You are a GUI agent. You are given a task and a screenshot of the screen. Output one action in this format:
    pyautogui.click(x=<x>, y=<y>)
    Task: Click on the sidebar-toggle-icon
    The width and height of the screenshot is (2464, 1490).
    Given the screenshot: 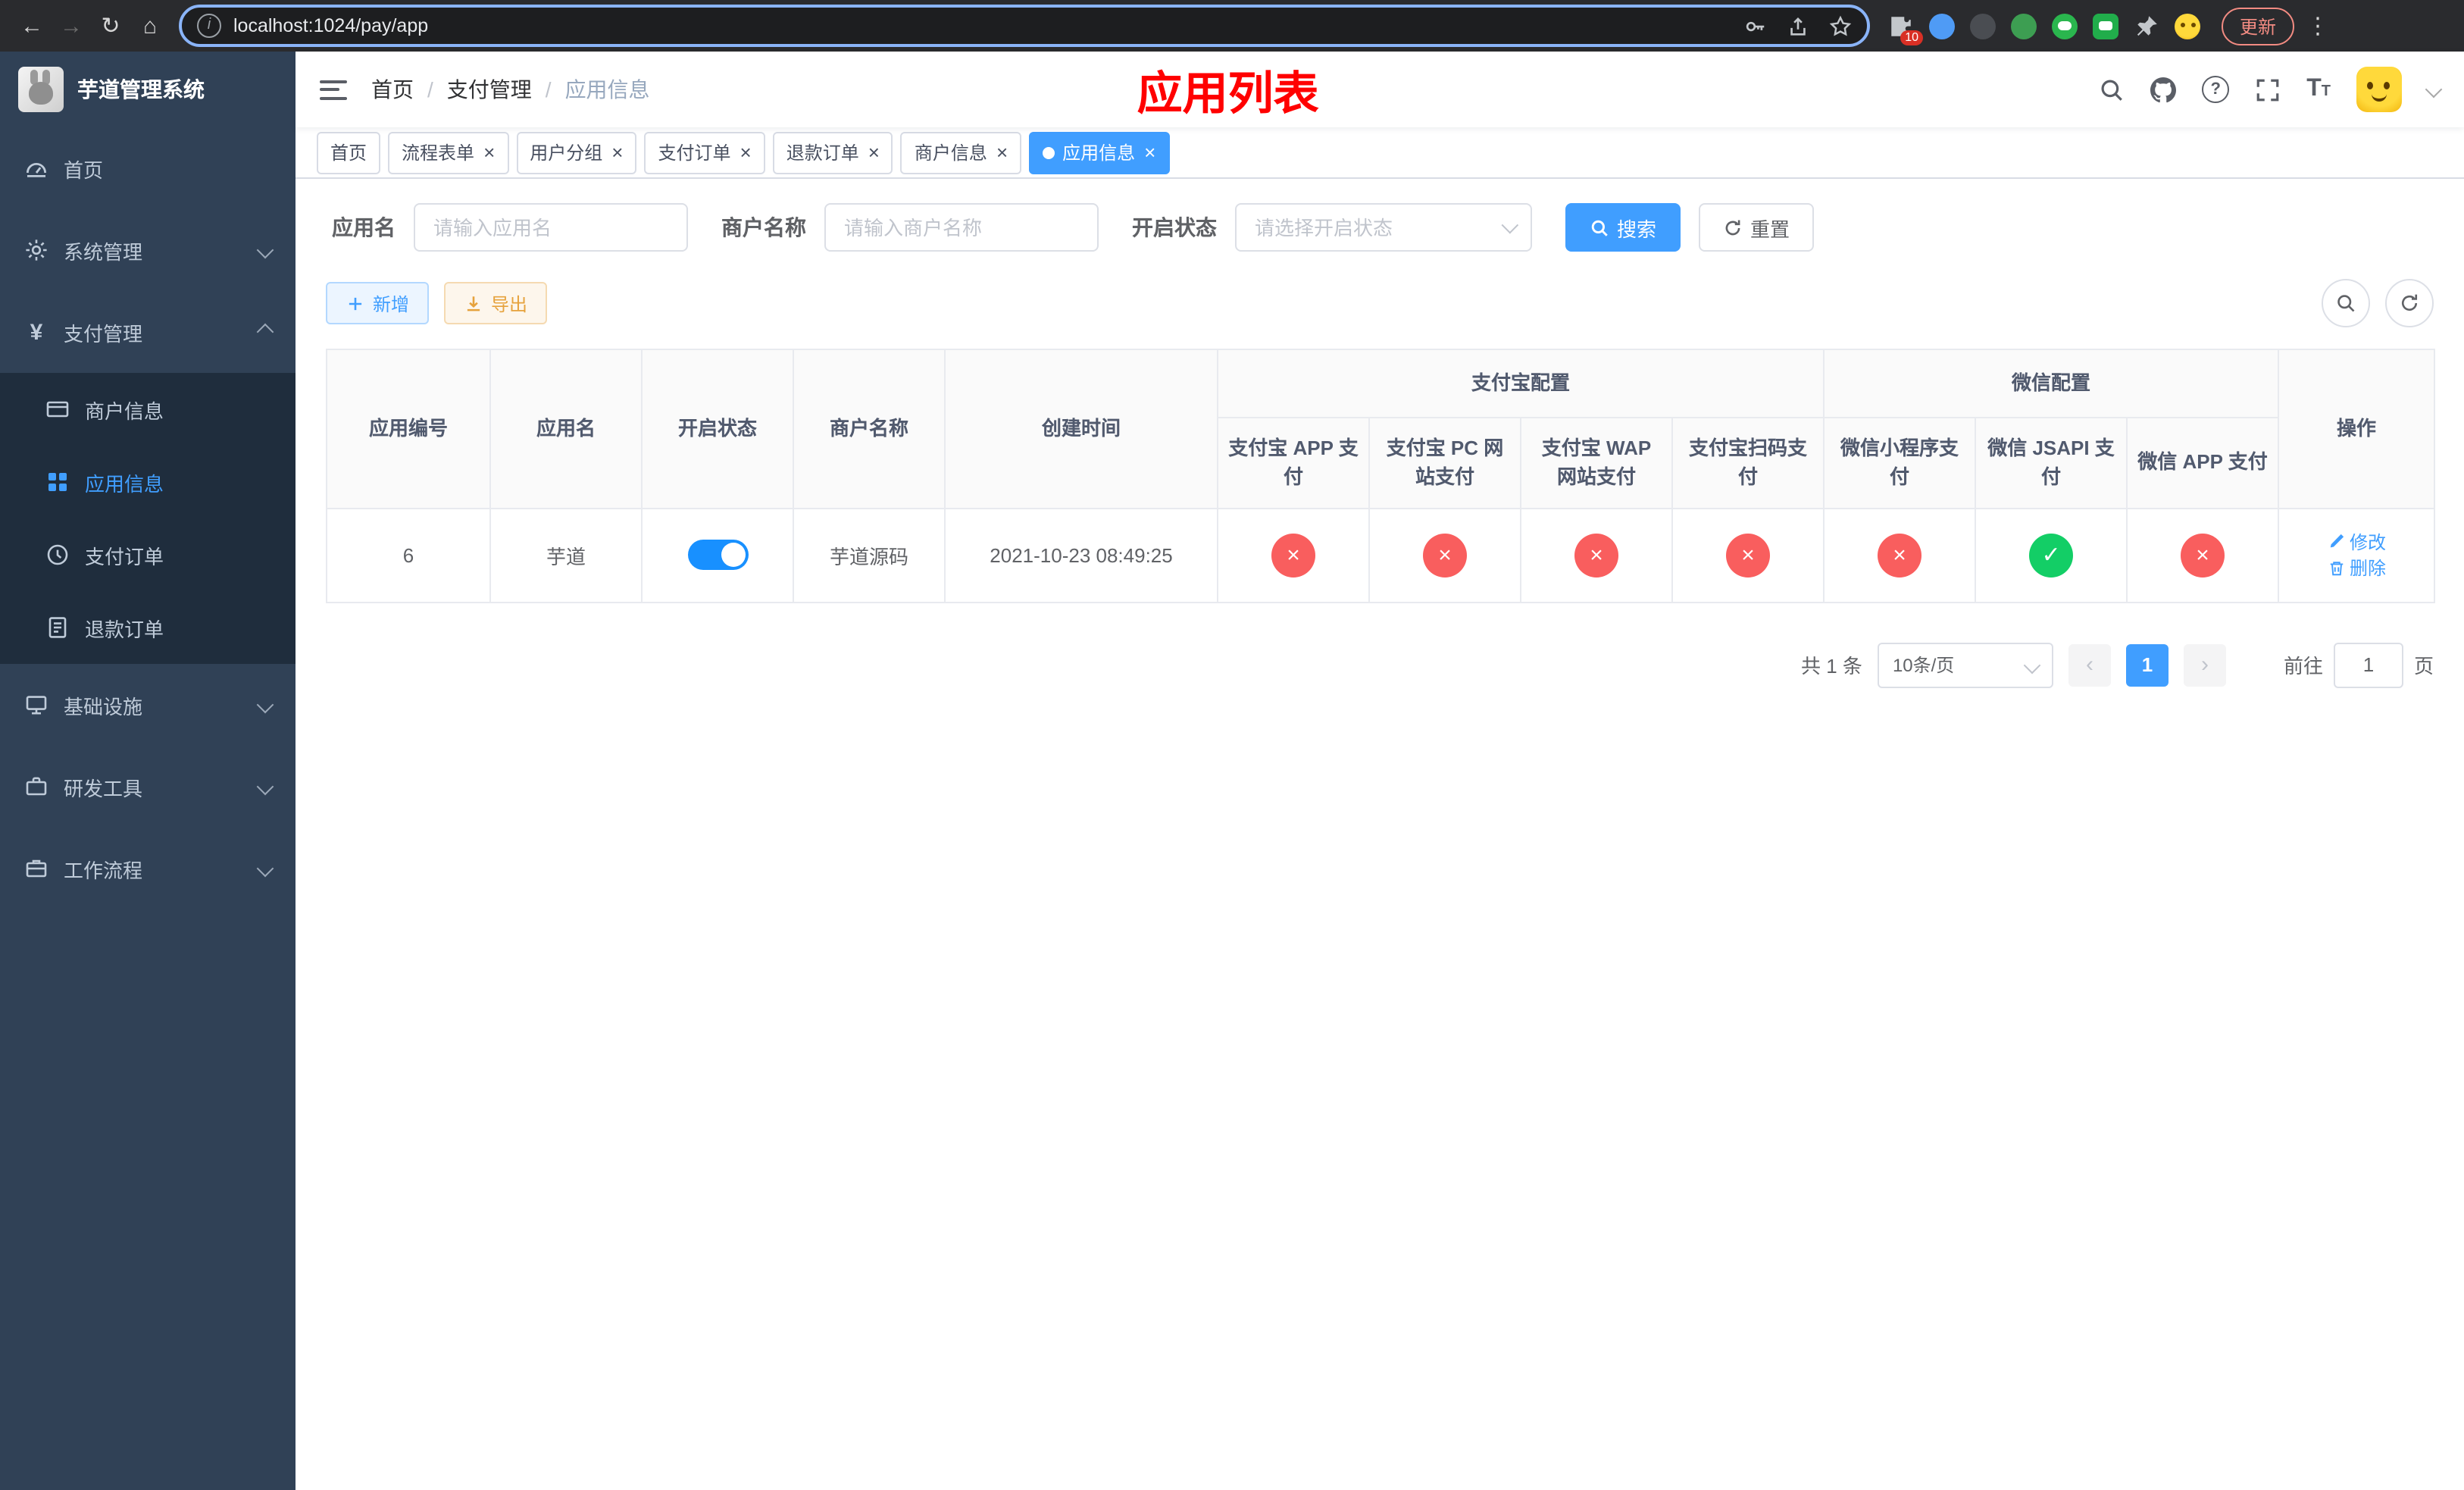 What is the action you would take?
    pyautogui.click(x=333, y=89)
    